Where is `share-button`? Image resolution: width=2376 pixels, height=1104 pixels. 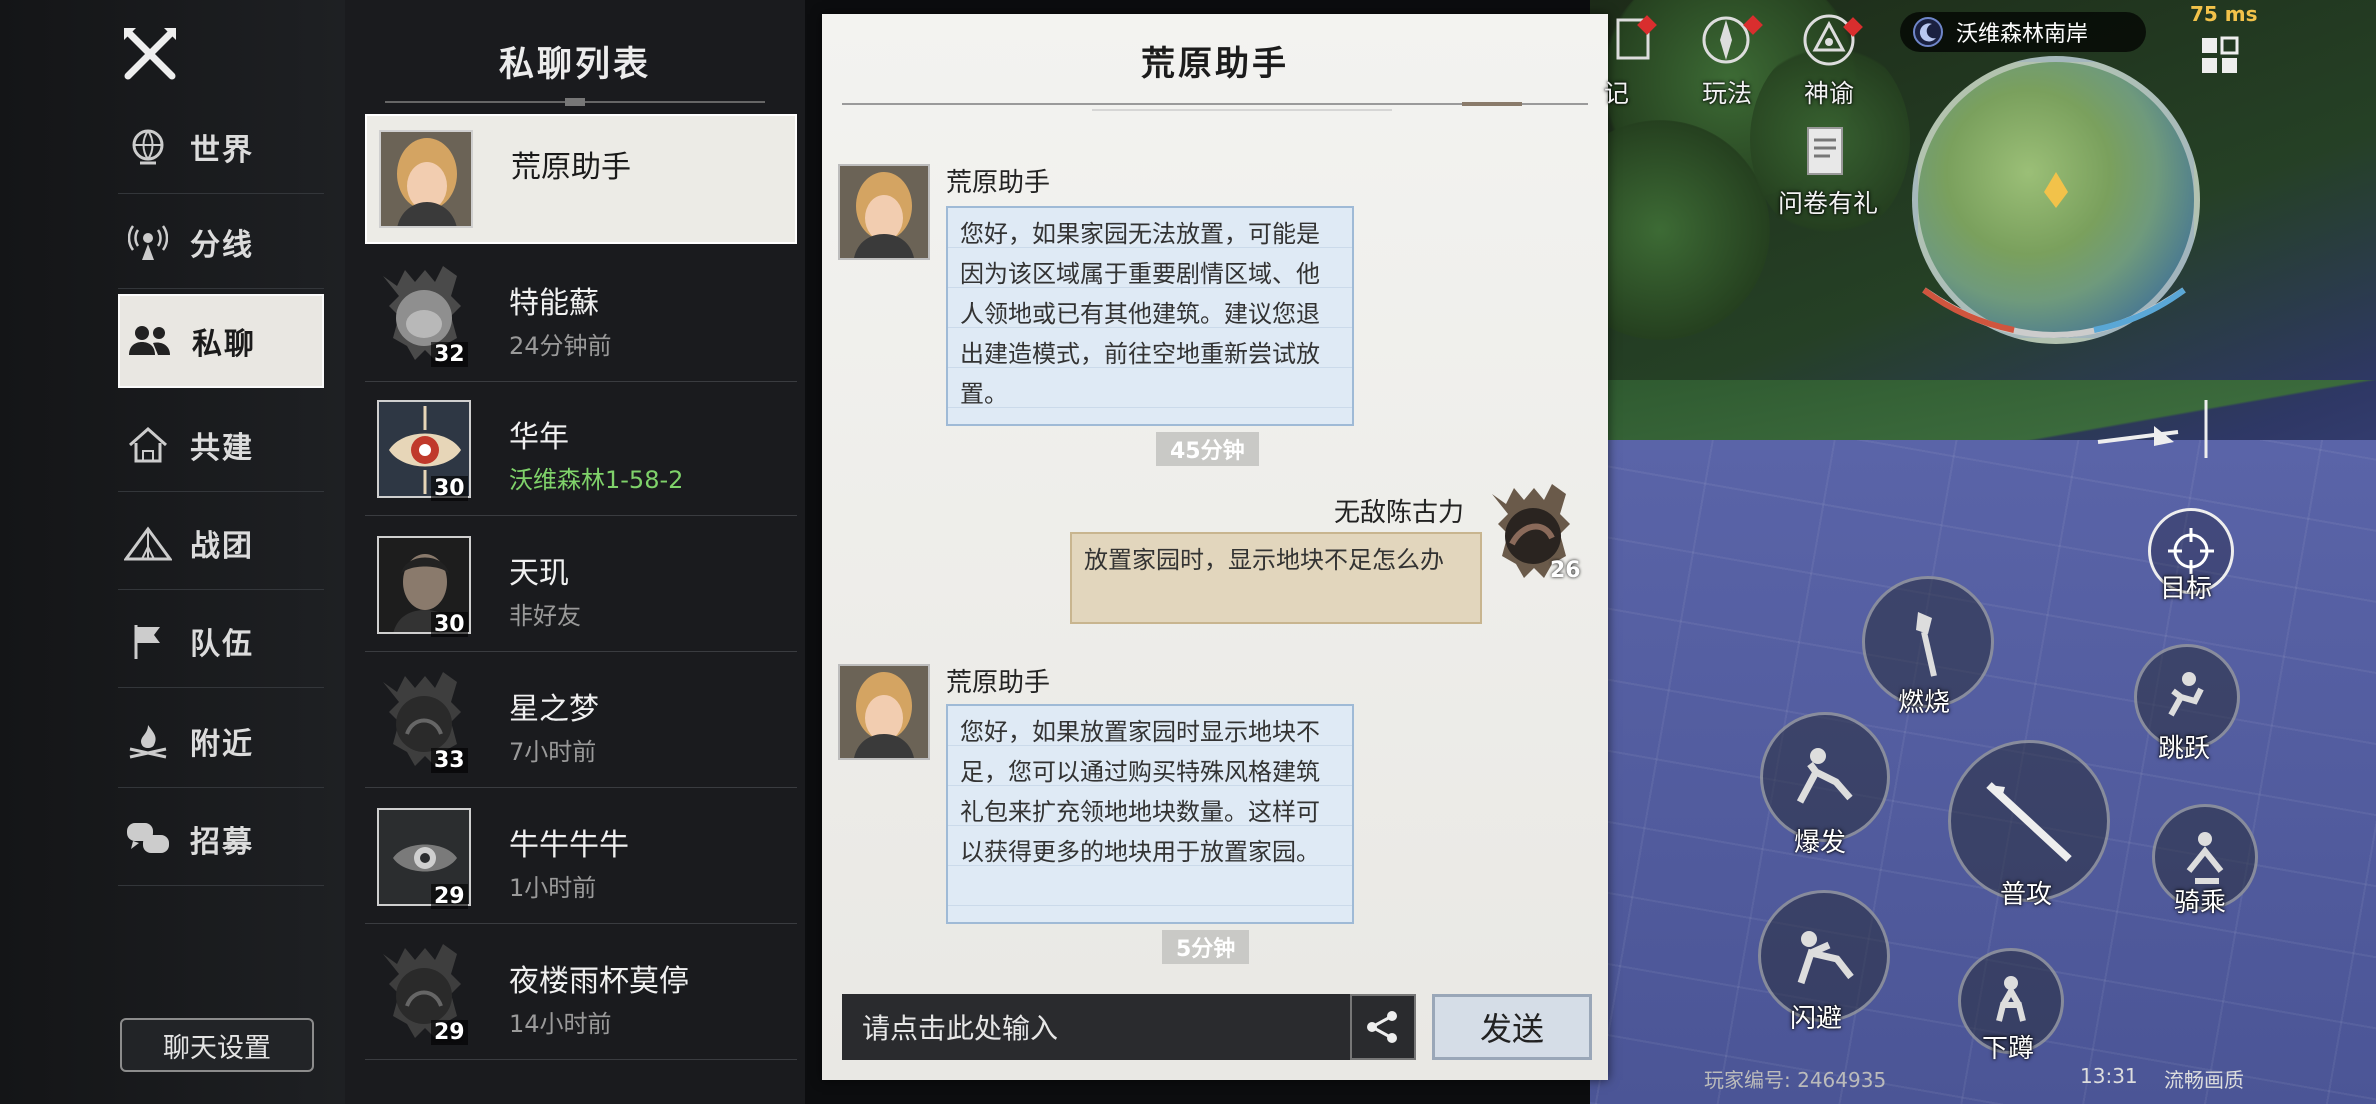
share-button is located at coordinates (1383, 1027).